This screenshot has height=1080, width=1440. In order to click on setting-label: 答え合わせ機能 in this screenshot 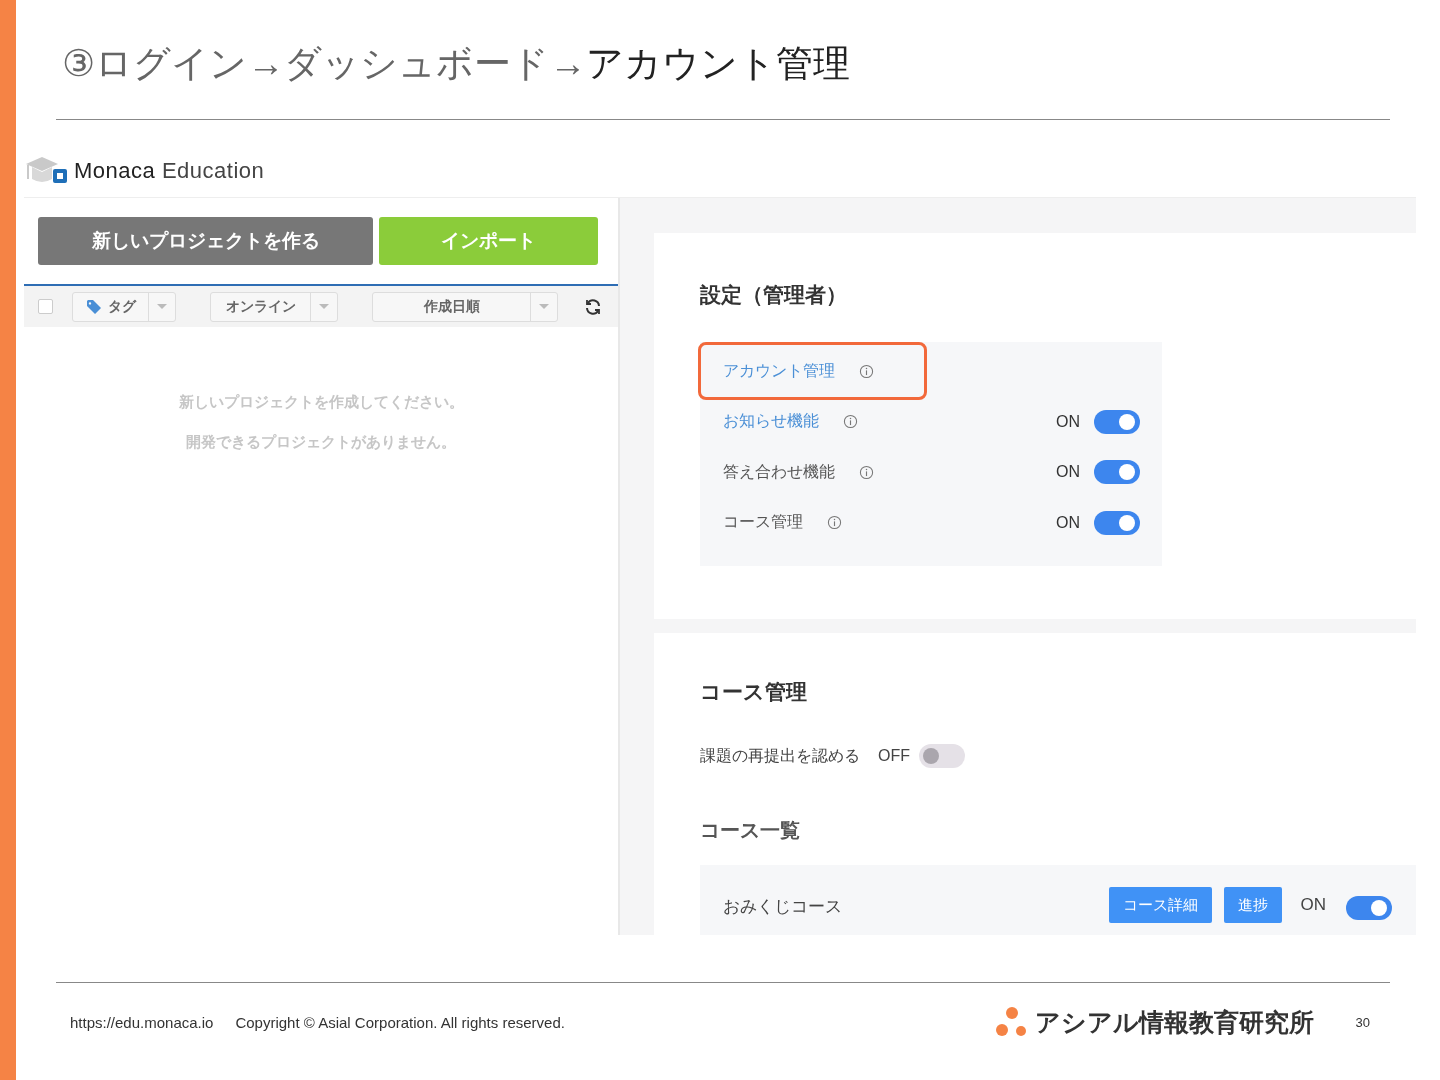, I will do `click(779, 471)`.